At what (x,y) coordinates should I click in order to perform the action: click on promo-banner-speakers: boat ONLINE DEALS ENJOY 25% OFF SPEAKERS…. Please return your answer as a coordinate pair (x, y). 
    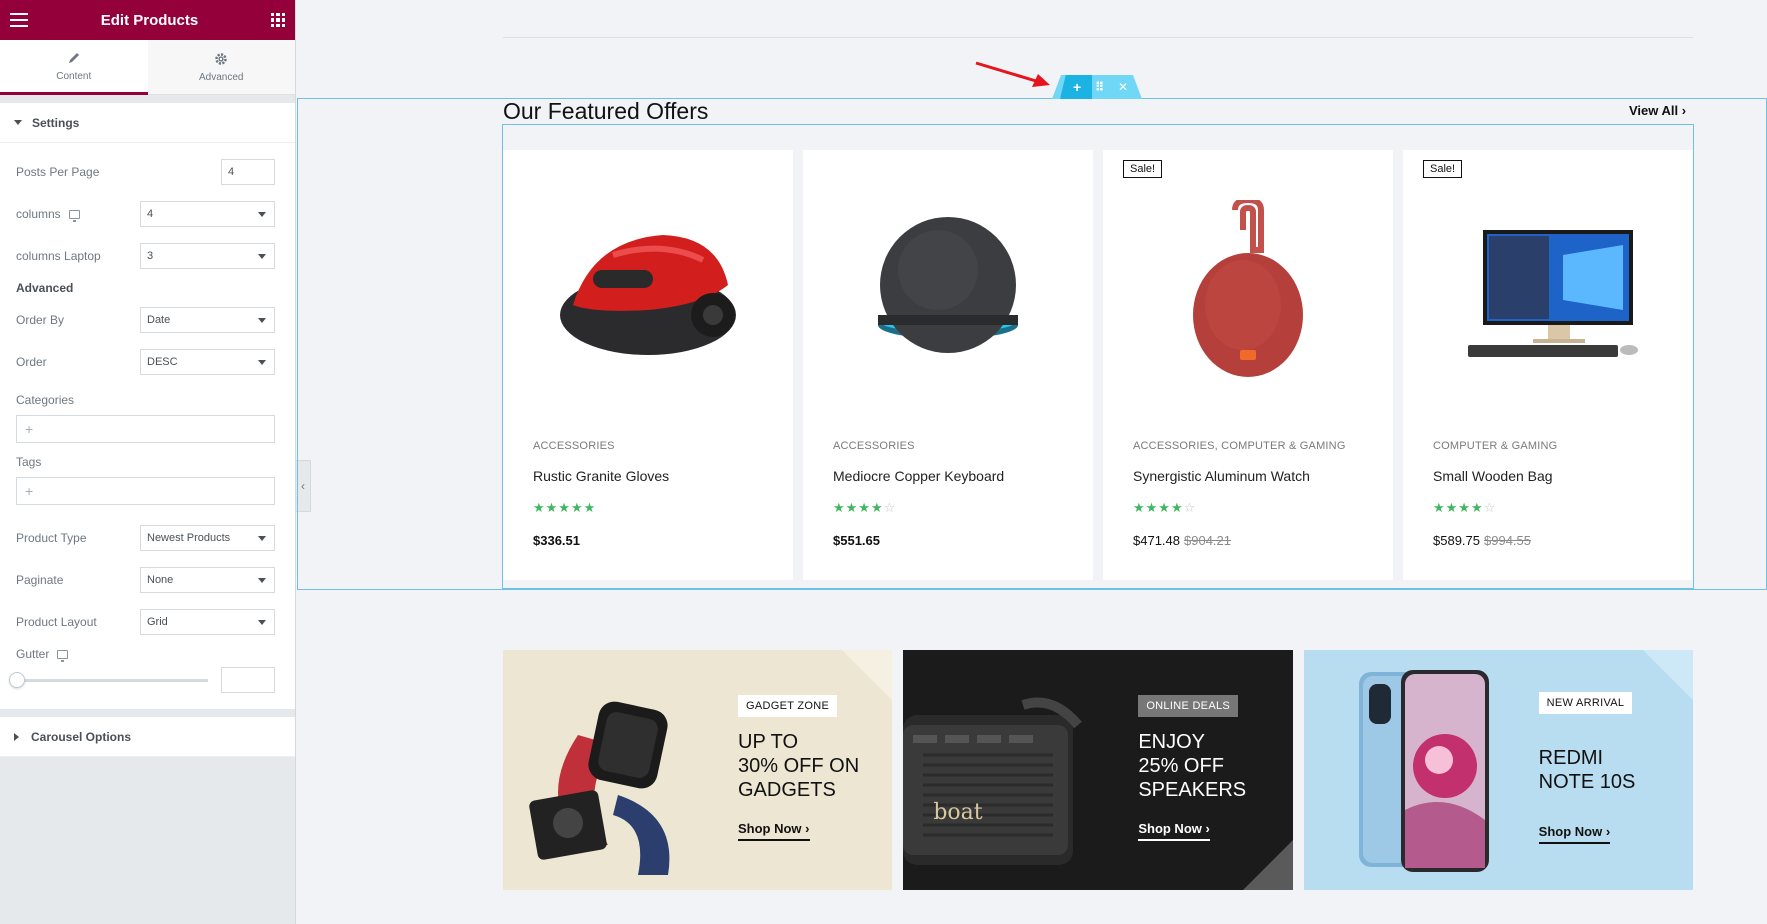
    Looking at the image, I should click on (1098, 770).